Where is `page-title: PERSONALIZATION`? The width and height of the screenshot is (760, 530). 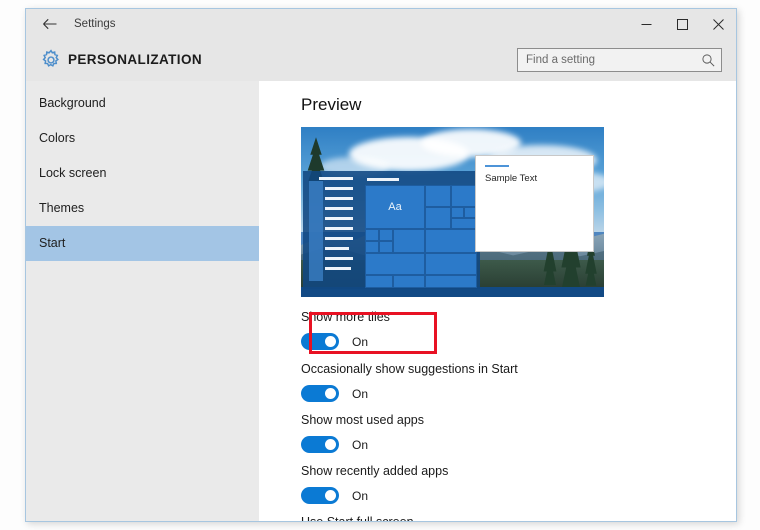 page-title: PERSONALIZATION is located at coordinates (135, 59).